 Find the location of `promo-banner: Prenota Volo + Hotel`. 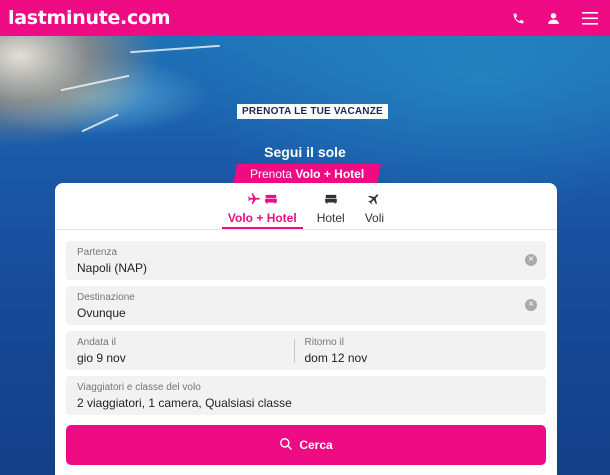

promo-banner: Prenota Volo + Hotel is located at coordinates (307, 174).